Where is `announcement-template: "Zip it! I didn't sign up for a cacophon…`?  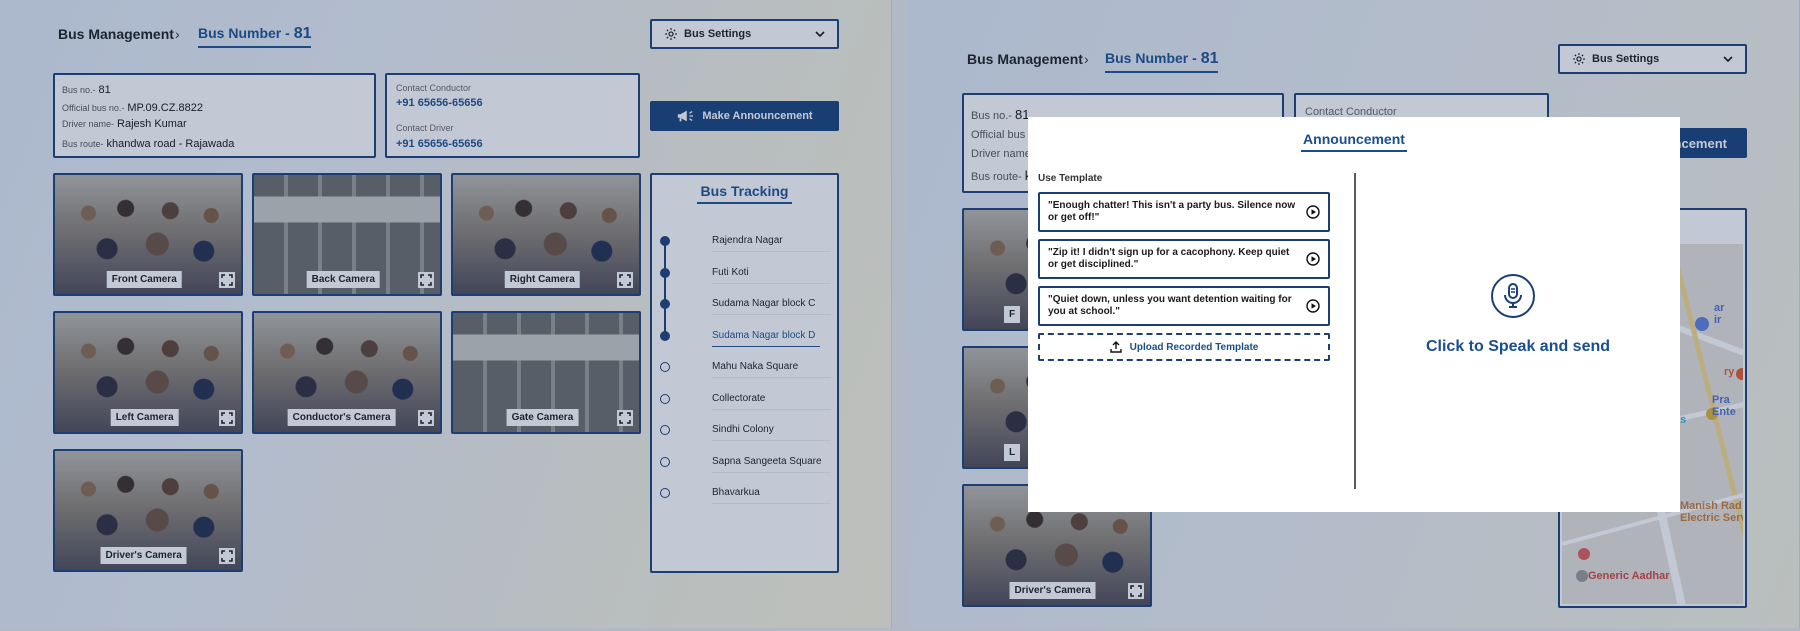
announcement-template: "Zip it! I didn't sign up for a cacophon… is located at coordinates (1184, 259).